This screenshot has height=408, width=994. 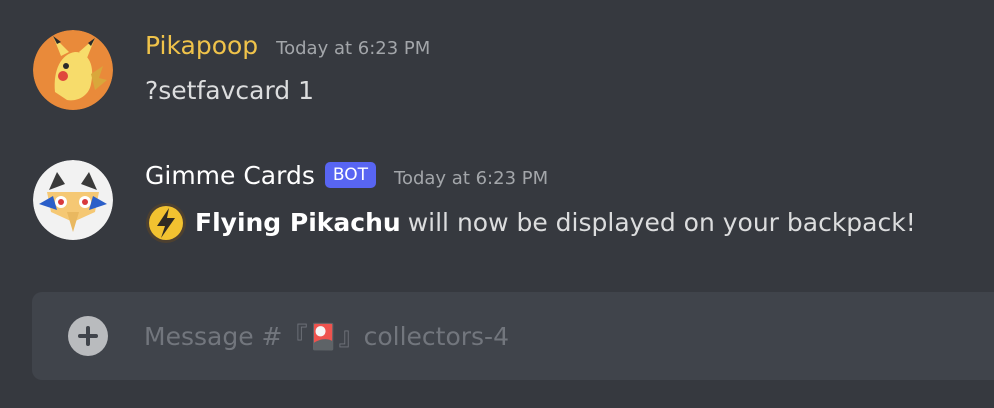 What do you see at coordinates (350, 175) in the screenshot?
I see `bot-badge: BOT` at bounding box center [350, 175].